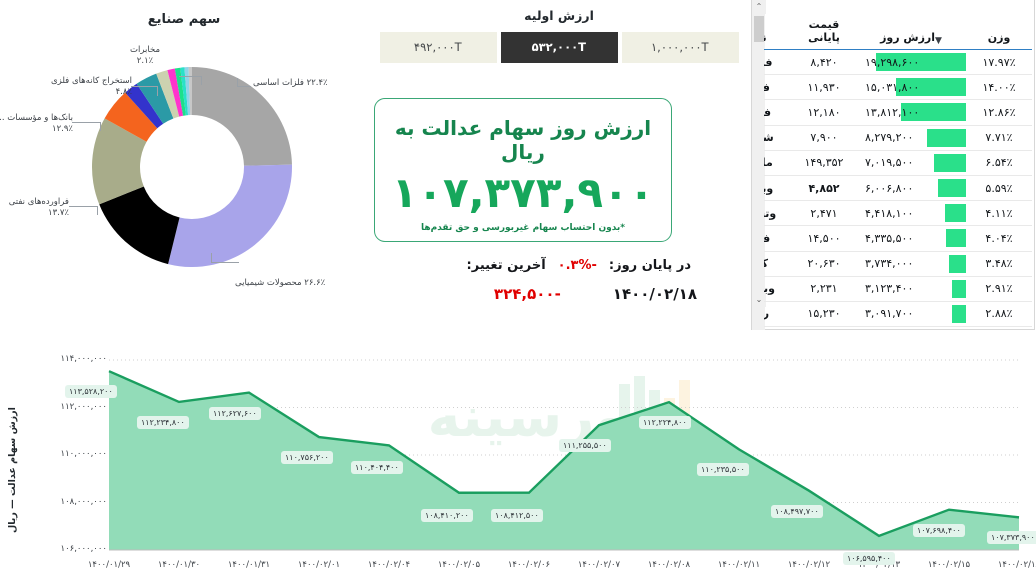  I want to click on table-row: ۷.۷۱٪ ۸,۲۷۹,۲۰۰ ۷,۹۰۰شتران, so click(899, 138).